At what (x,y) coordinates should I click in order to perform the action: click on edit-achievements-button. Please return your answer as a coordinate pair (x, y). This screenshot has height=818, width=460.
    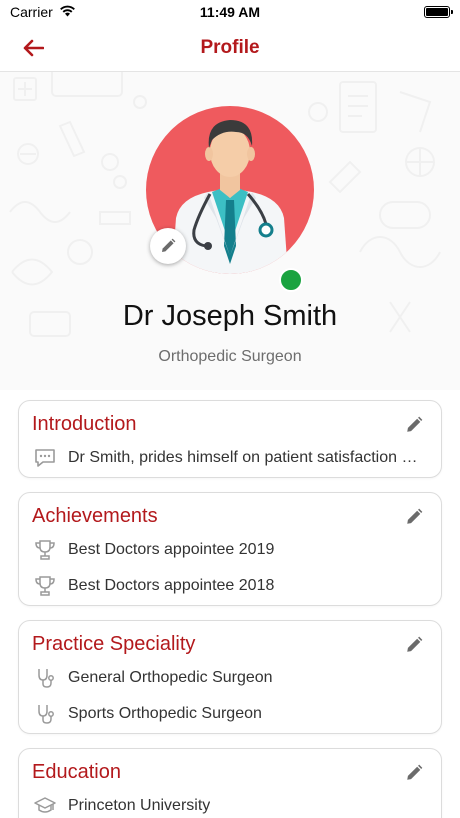
    Looking at the image, I should click on (414, 517).